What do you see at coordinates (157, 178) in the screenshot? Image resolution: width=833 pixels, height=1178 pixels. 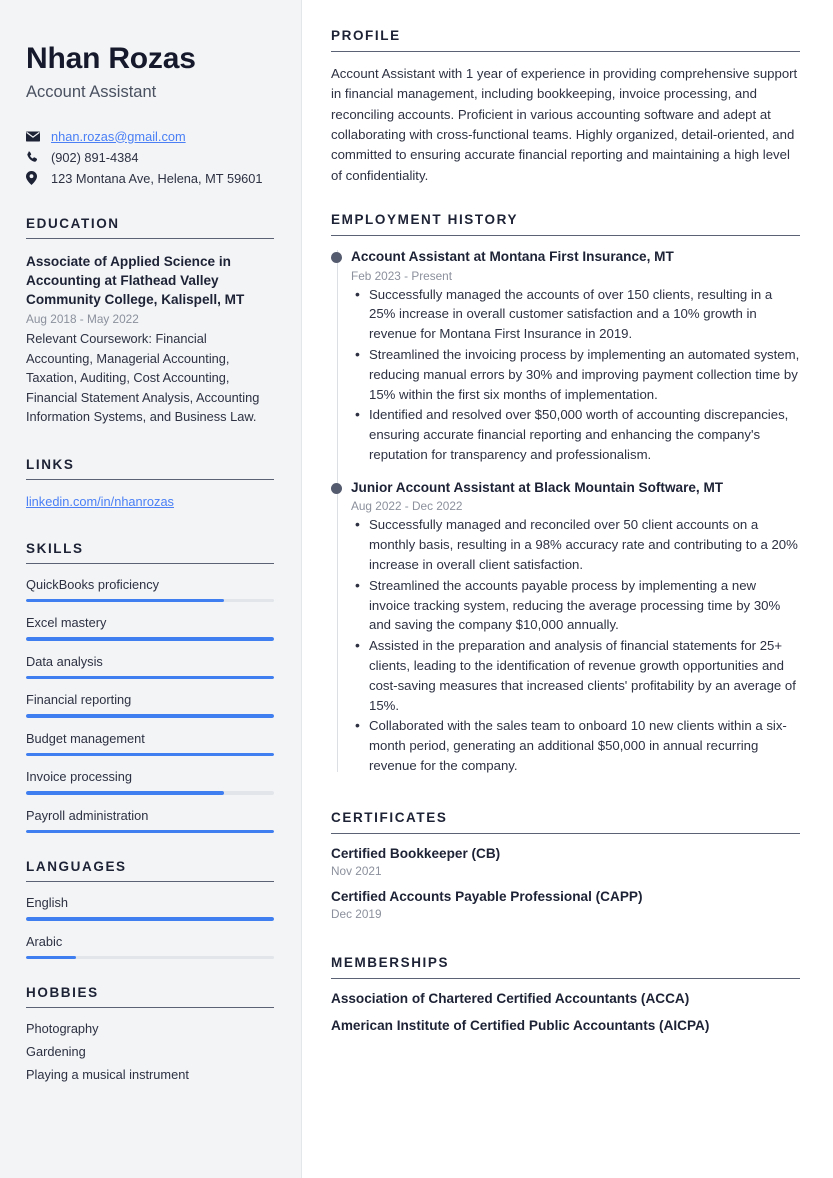 I see `address-text: 123 Montana Ave, Helena, MT 59601` at bounding box center [157, 178].